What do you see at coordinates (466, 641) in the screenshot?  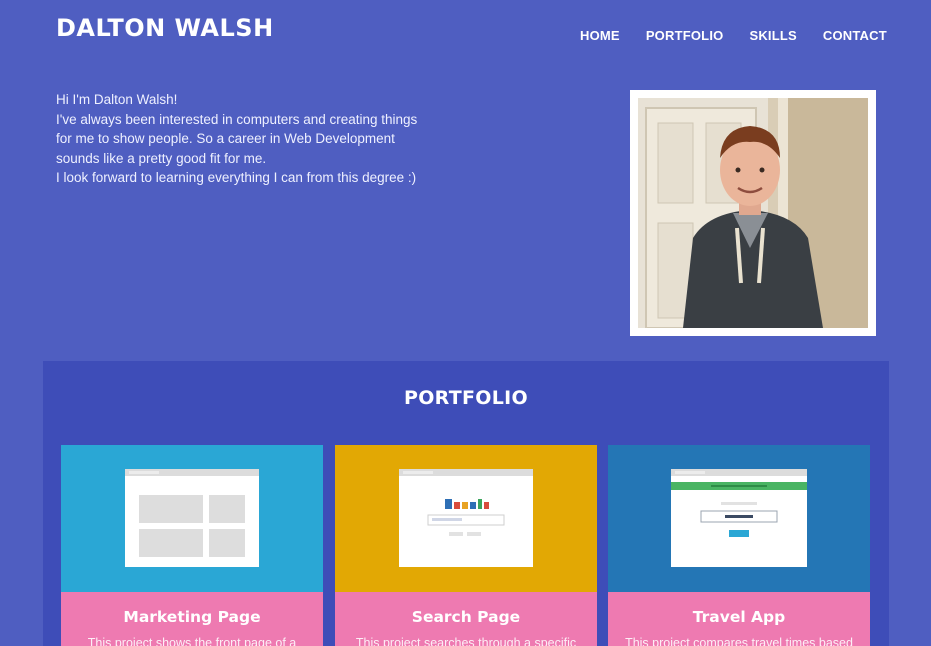 I see `card-description: This project searches through a specific` at bounding box center [466, 641].